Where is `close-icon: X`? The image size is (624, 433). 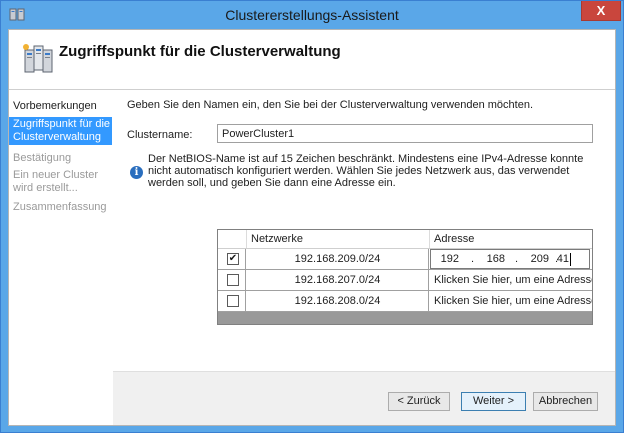 close-icon: X is located at coordinates (601, 10).